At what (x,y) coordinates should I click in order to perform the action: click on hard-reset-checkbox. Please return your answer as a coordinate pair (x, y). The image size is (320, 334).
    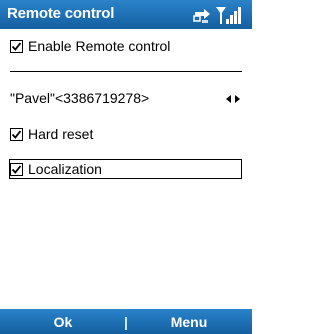
    Looking at the image, I should click on (16, 134).